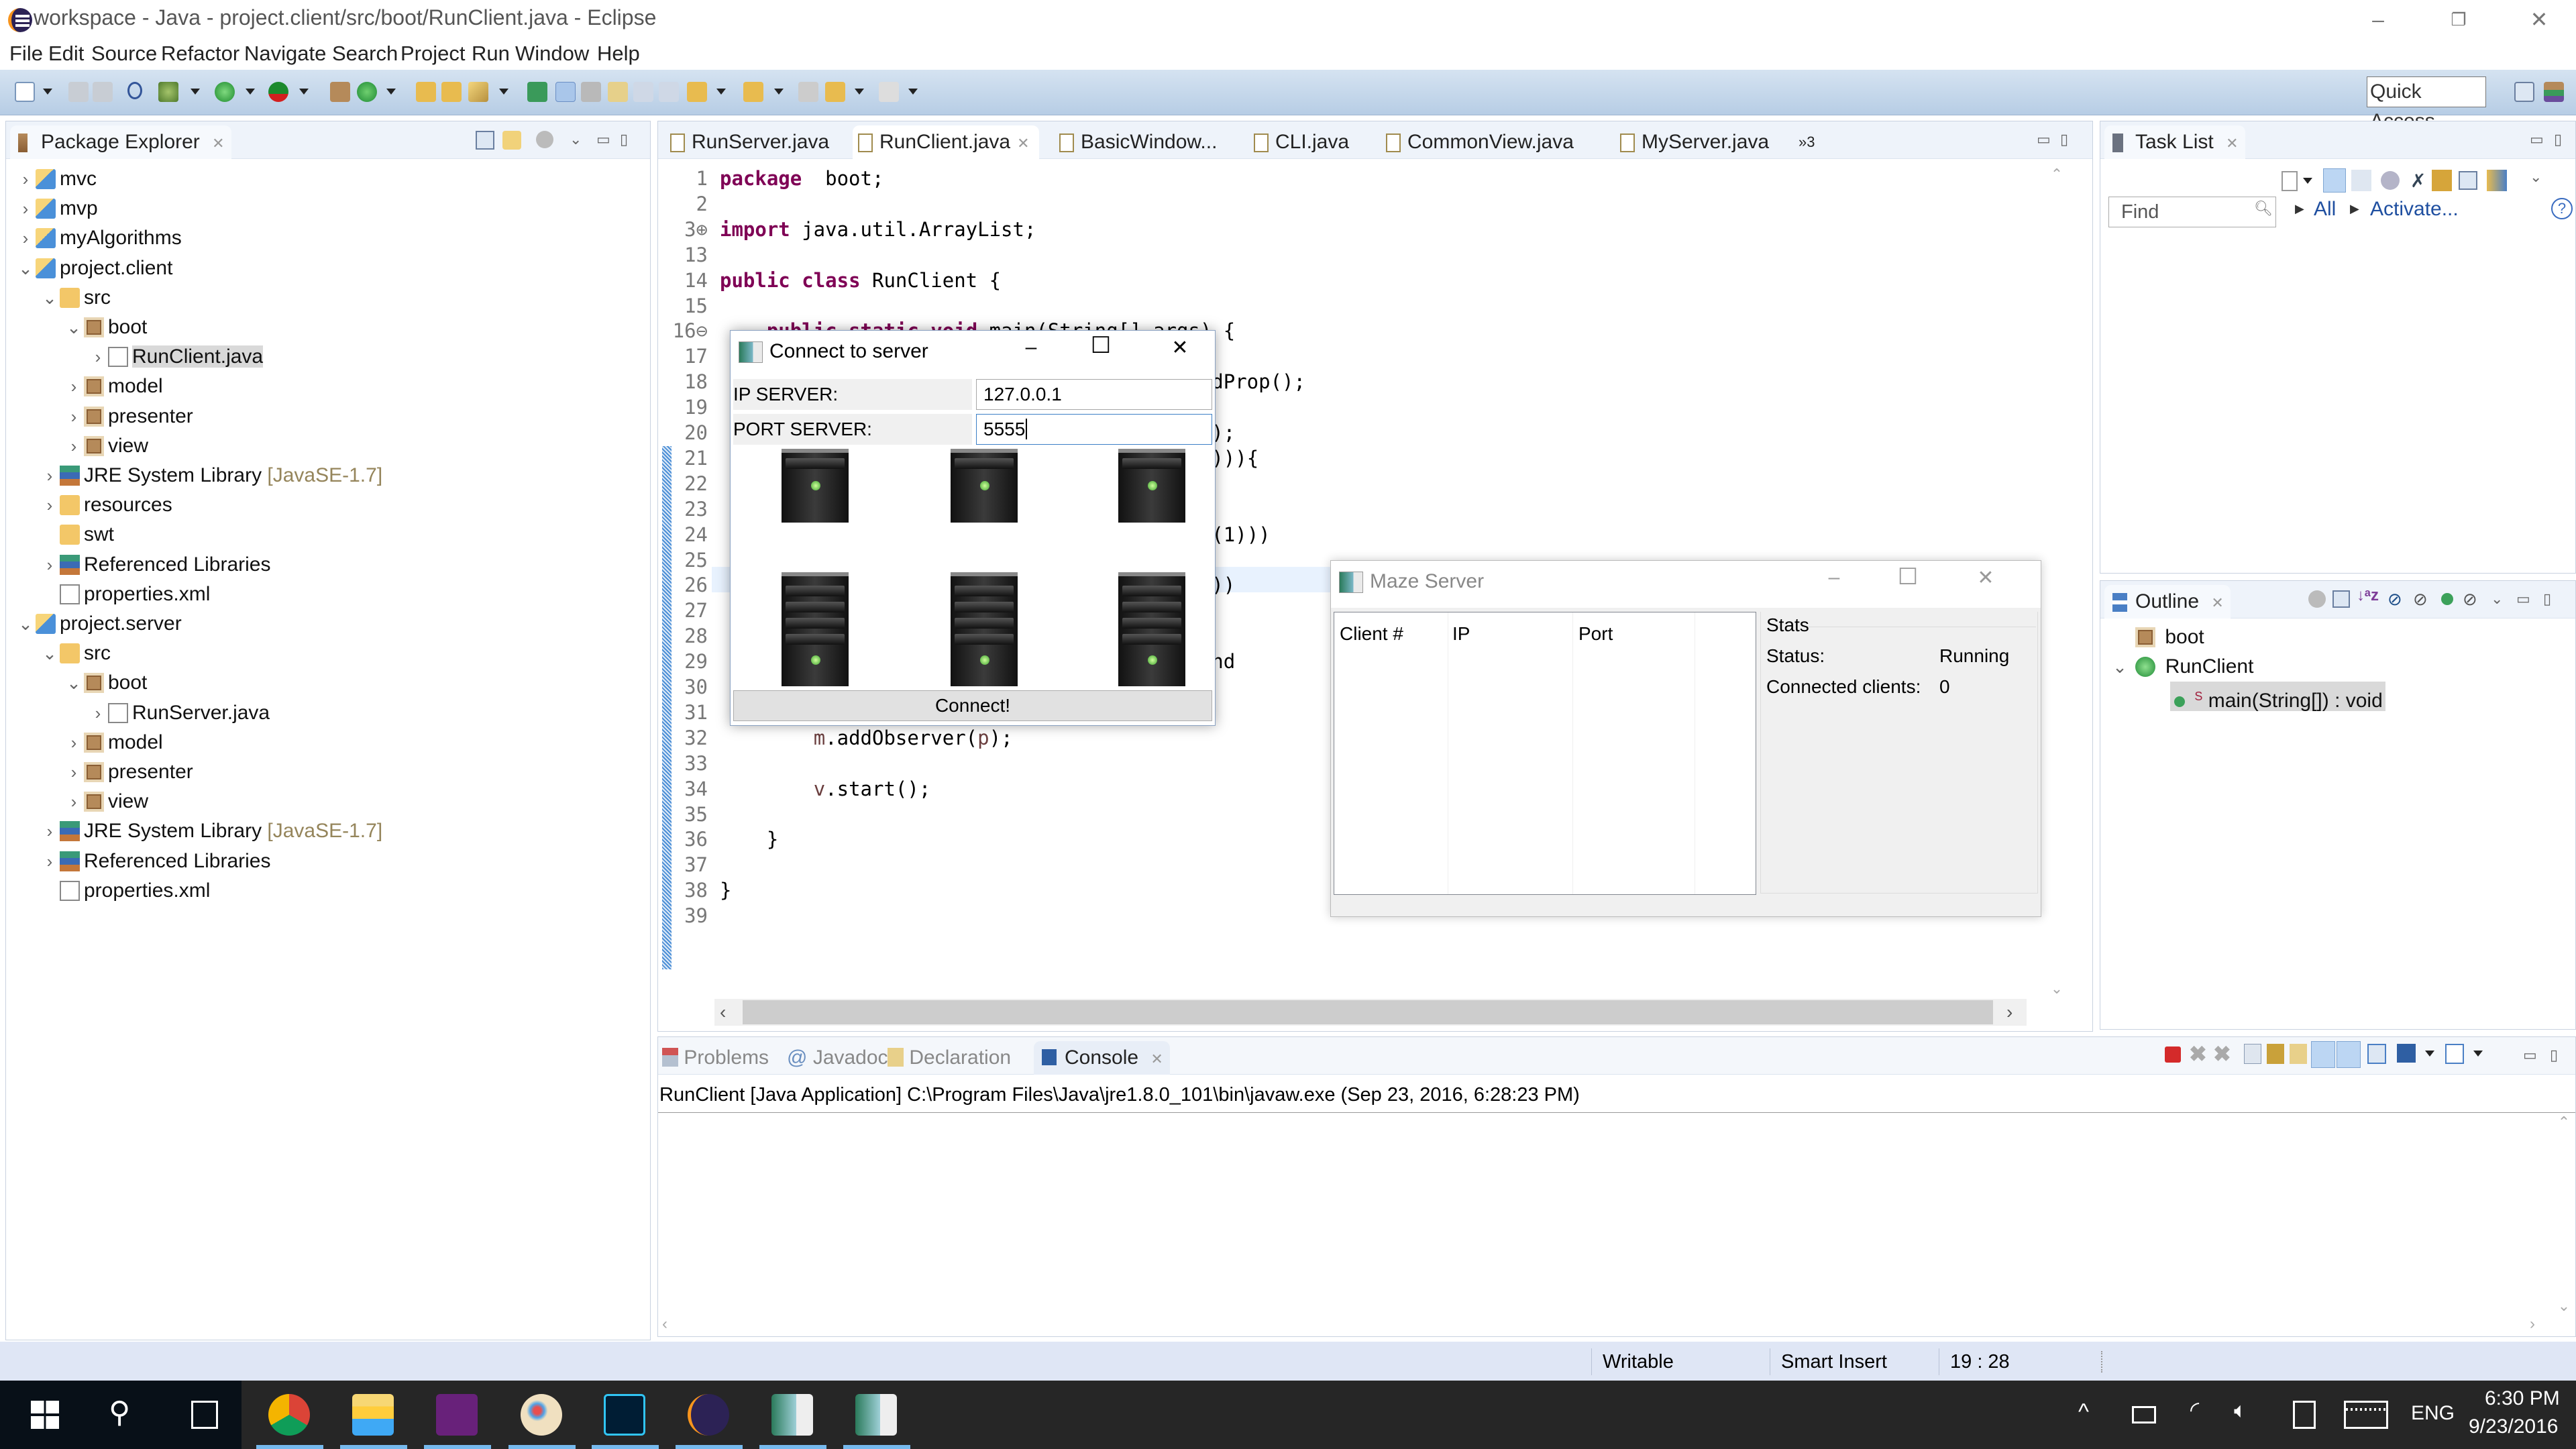 This screenshot has width=2576, height=1449. What do you see at coordinates (2447, 599) in the screenshot?
I see `hide-non-public-icon` at bounding box center [2447, 599].